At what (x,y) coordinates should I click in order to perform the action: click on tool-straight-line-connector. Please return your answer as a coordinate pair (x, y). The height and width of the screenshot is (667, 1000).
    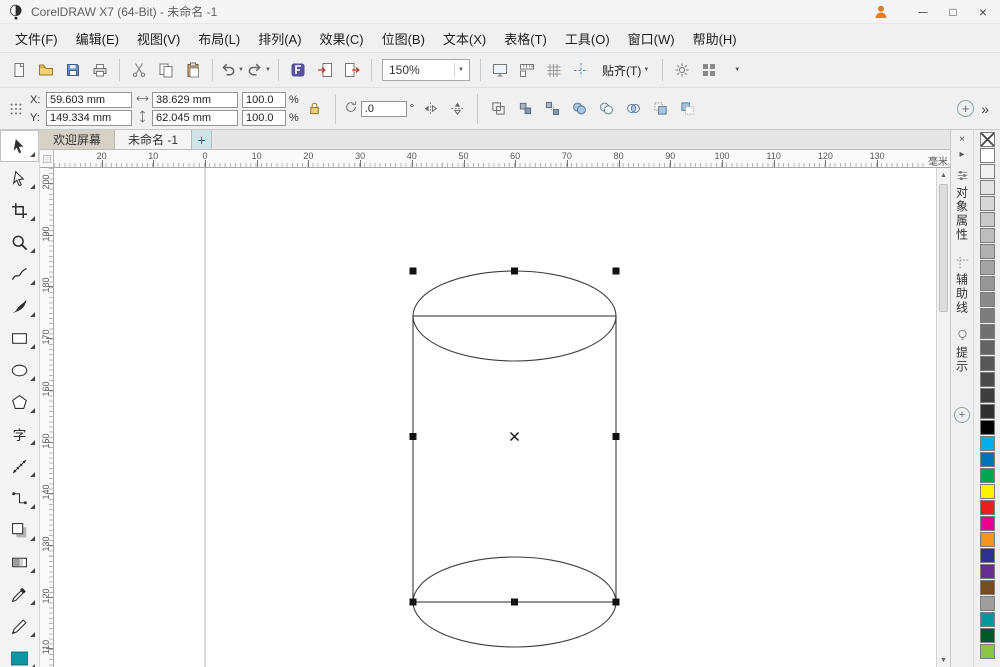
    Looking at the image, I should click on (19, 498).